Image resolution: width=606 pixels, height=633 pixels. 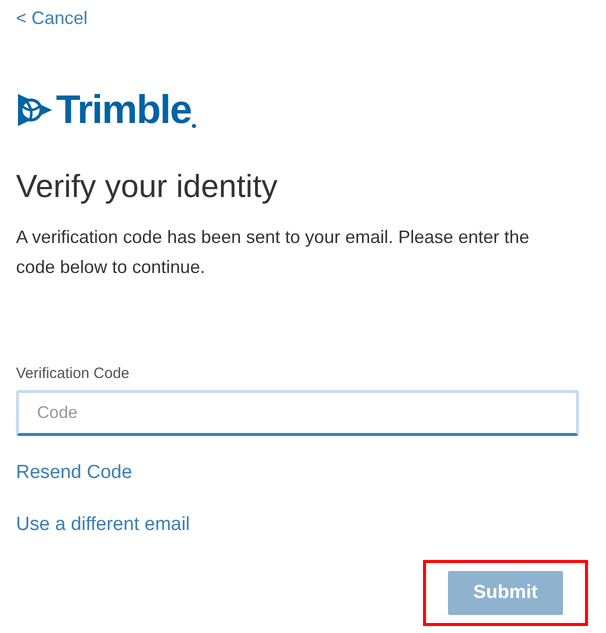 I want to click on logo-wordmark: Trimble, so click(x=124, y=110).